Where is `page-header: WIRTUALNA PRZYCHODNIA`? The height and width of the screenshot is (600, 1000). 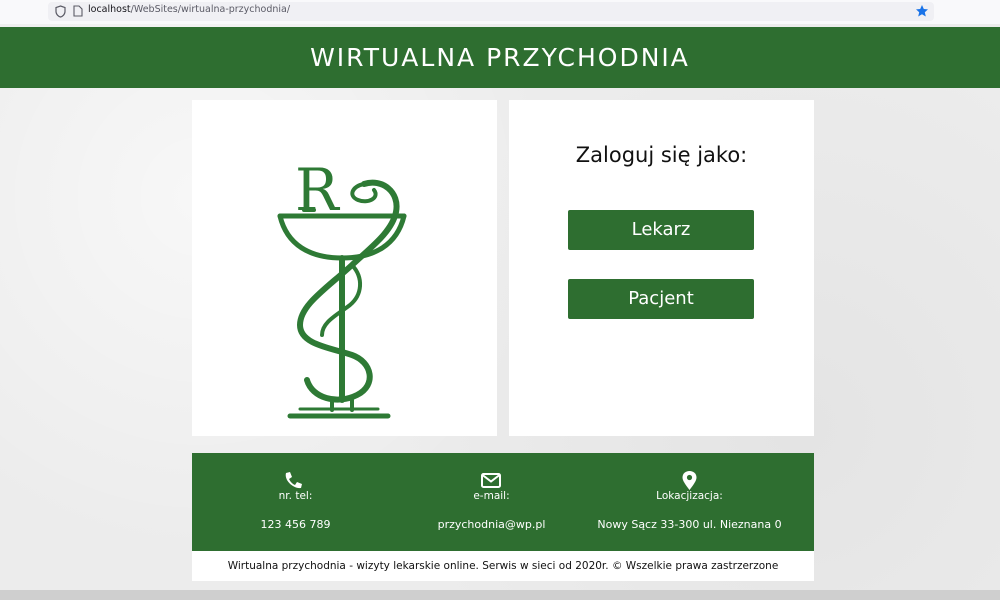
page-header: WIRTUALNA PRZYCHODNIA is located at coordinates (500, 57).